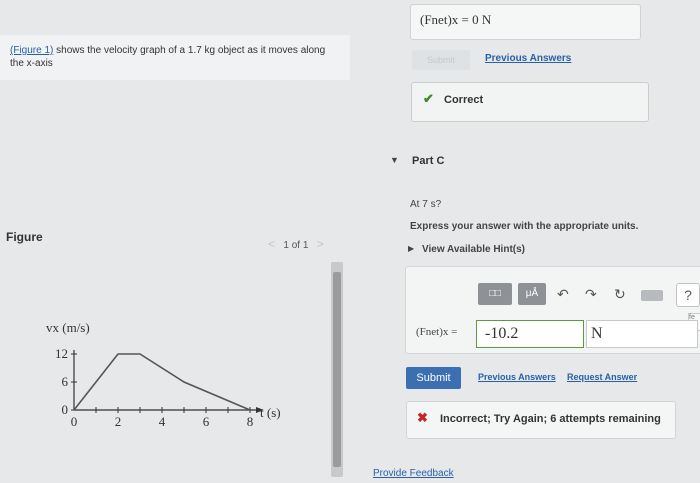 The width and height of the screenshot is (700, 483). I want to click on velocity-chart: 0 2 4 6 8 0 6 12 vx (m/s) t (s), so click(163, 374).